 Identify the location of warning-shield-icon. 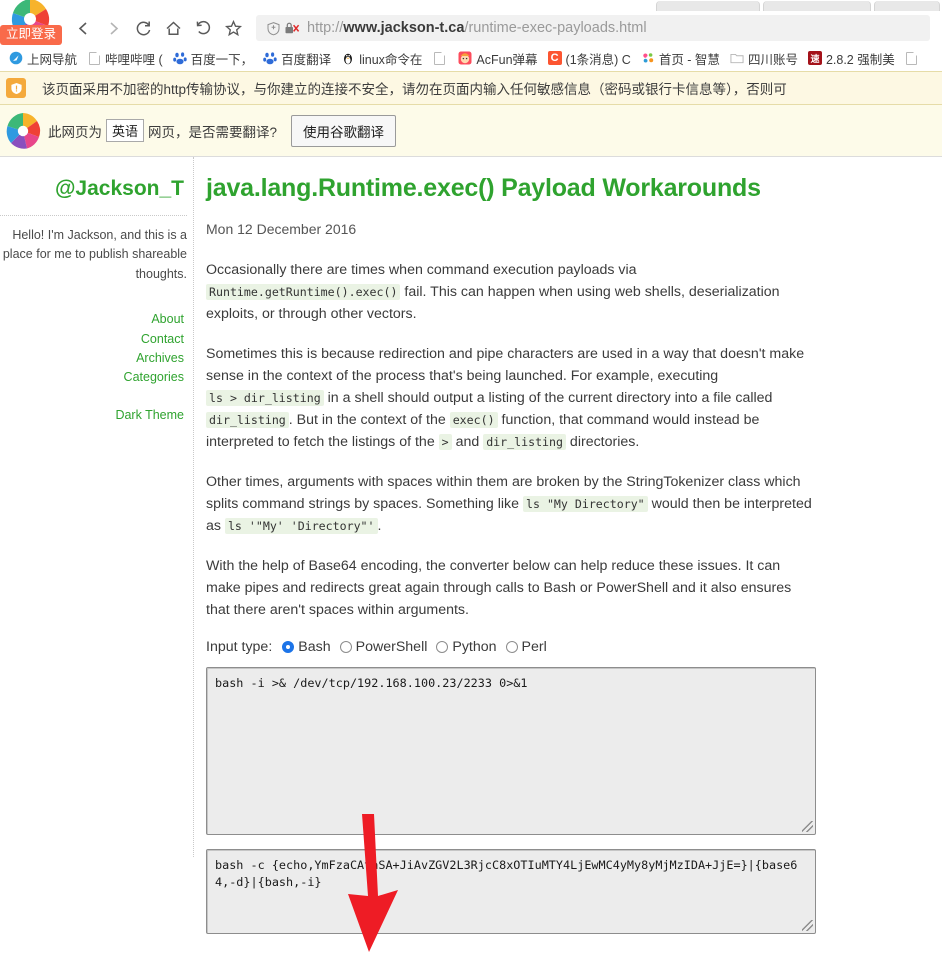
(16, 88).